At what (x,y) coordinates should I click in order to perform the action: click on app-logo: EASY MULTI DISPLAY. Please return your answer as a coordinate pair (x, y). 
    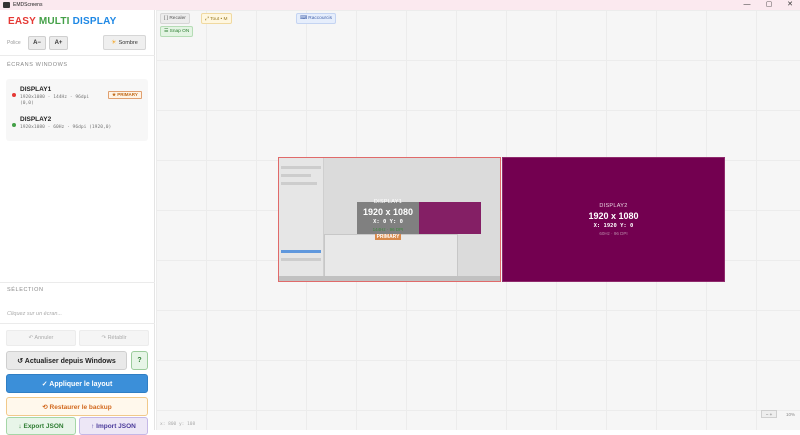
    Looking at the image, I should click on (62, 21).